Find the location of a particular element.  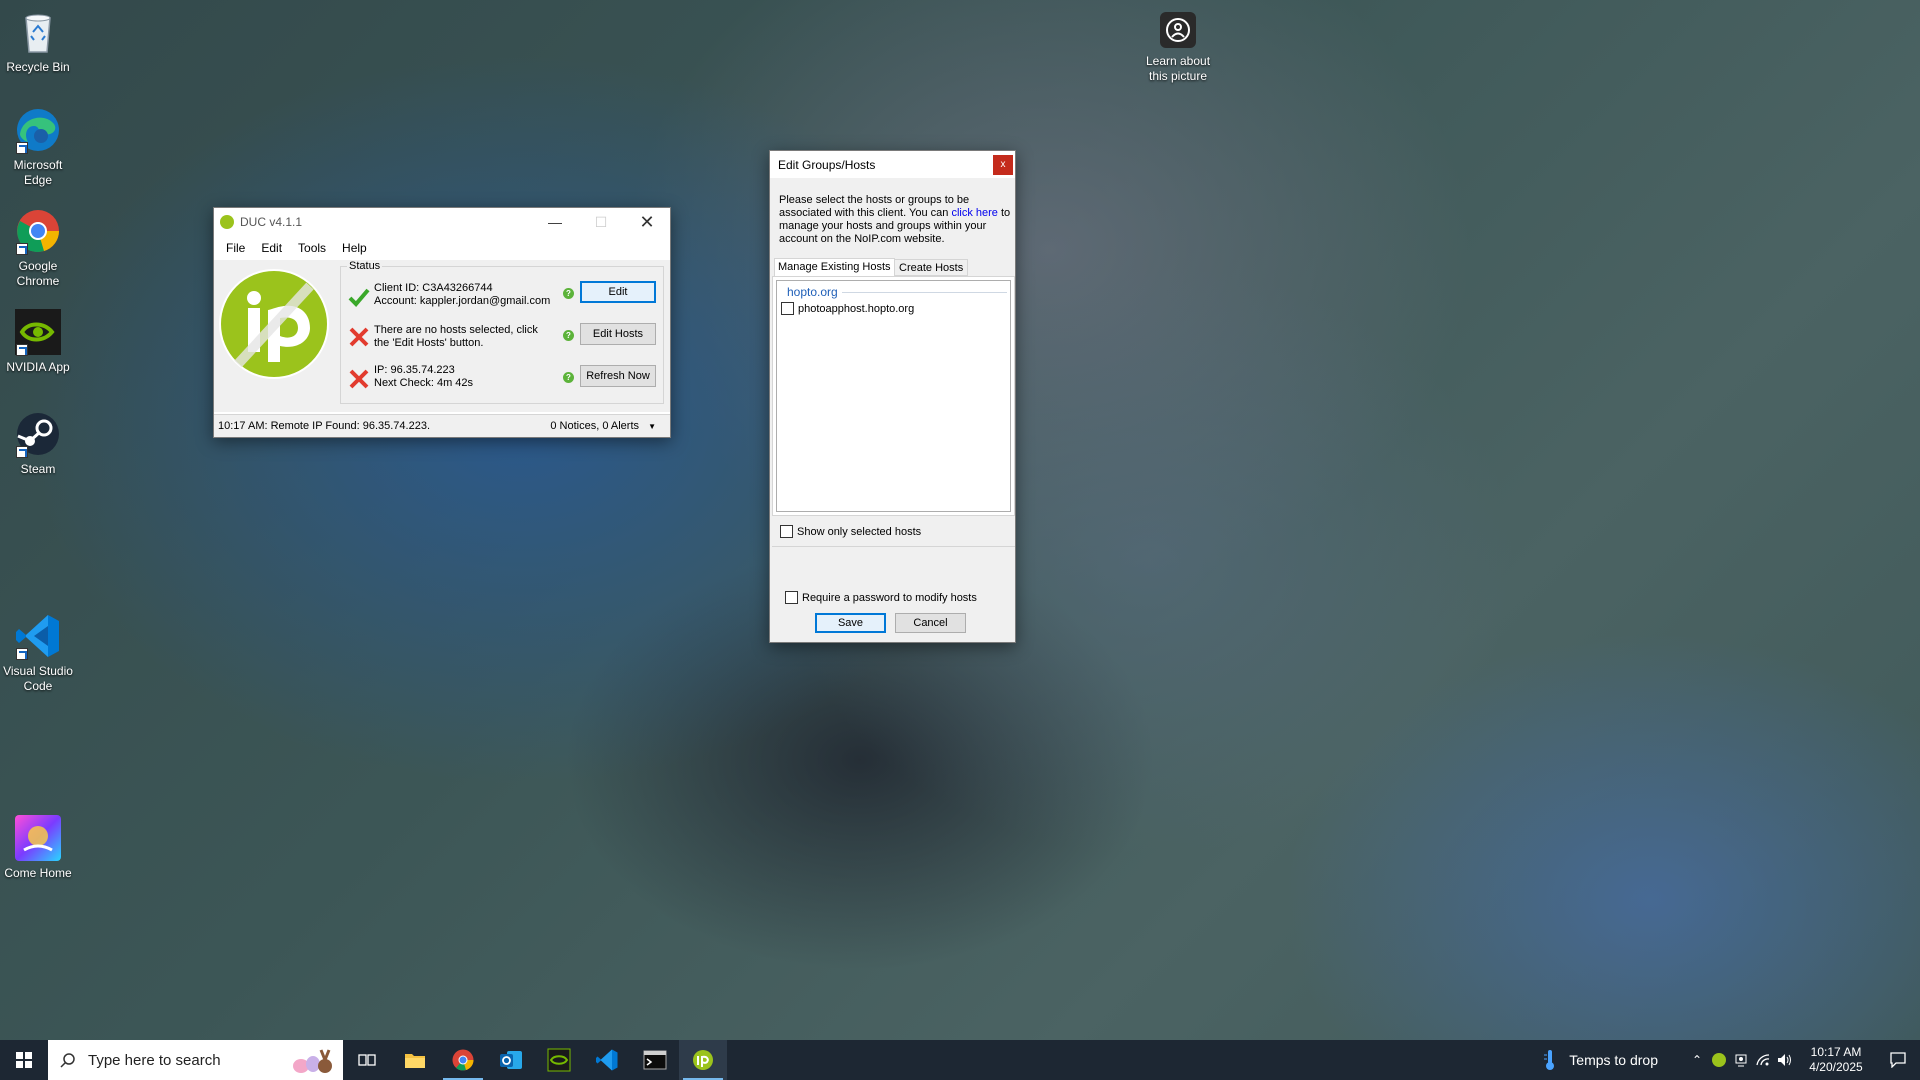

taskbar-duc is located at coordinates (703, 1060).